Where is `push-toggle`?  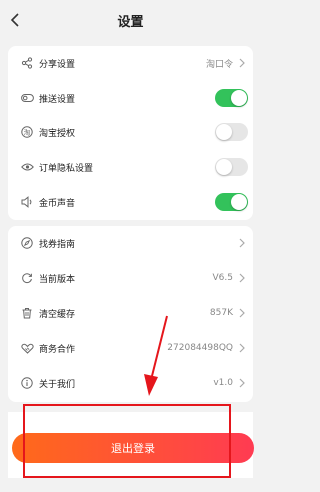
push-toggle is located at coordinates (231, 98).